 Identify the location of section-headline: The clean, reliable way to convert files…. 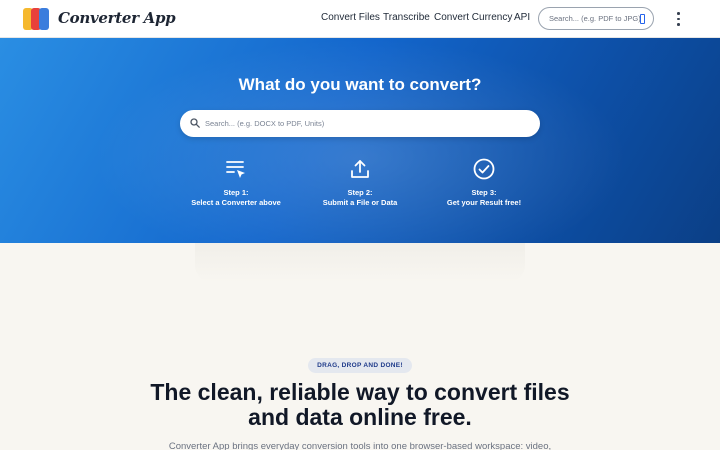
(360, 405).